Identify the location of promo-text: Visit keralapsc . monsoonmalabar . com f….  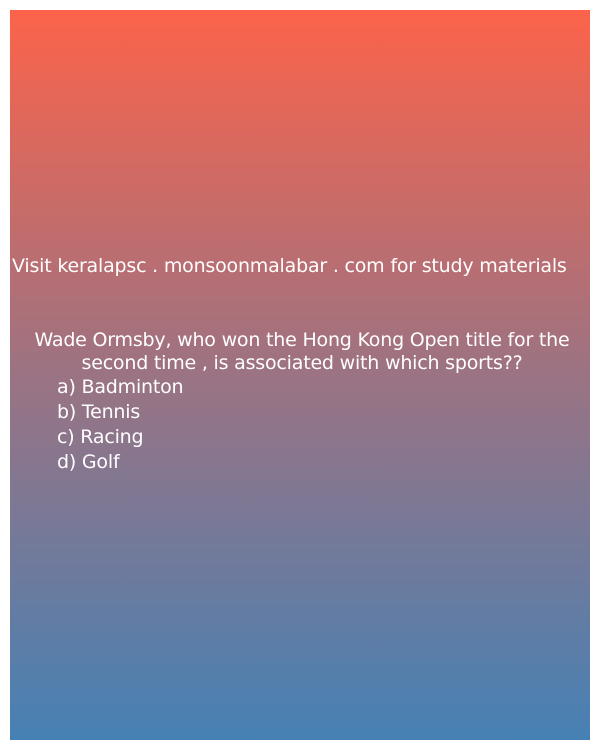
(289, 266).